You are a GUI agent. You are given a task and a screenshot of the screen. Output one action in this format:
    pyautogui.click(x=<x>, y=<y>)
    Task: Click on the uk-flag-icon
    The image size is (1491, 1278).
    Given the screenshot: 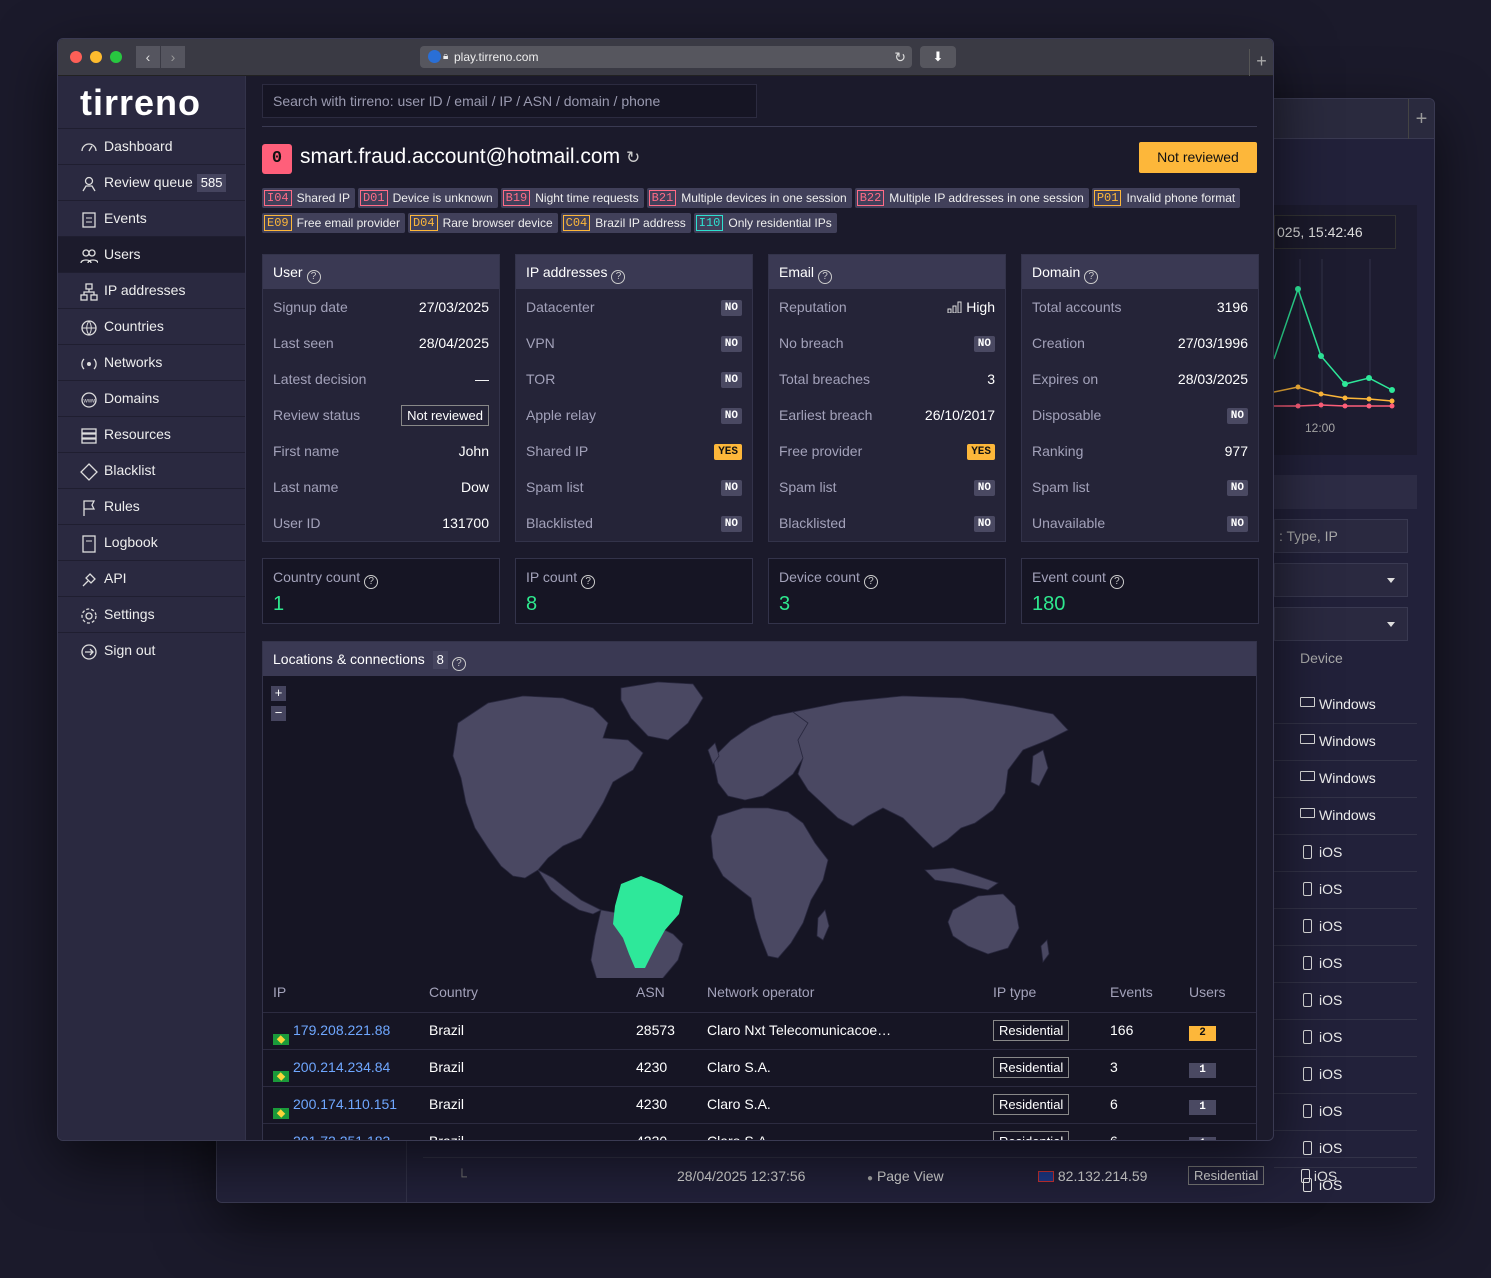 What is the action you would take?
    pyautogui.click(x=1046, y=1176)
    